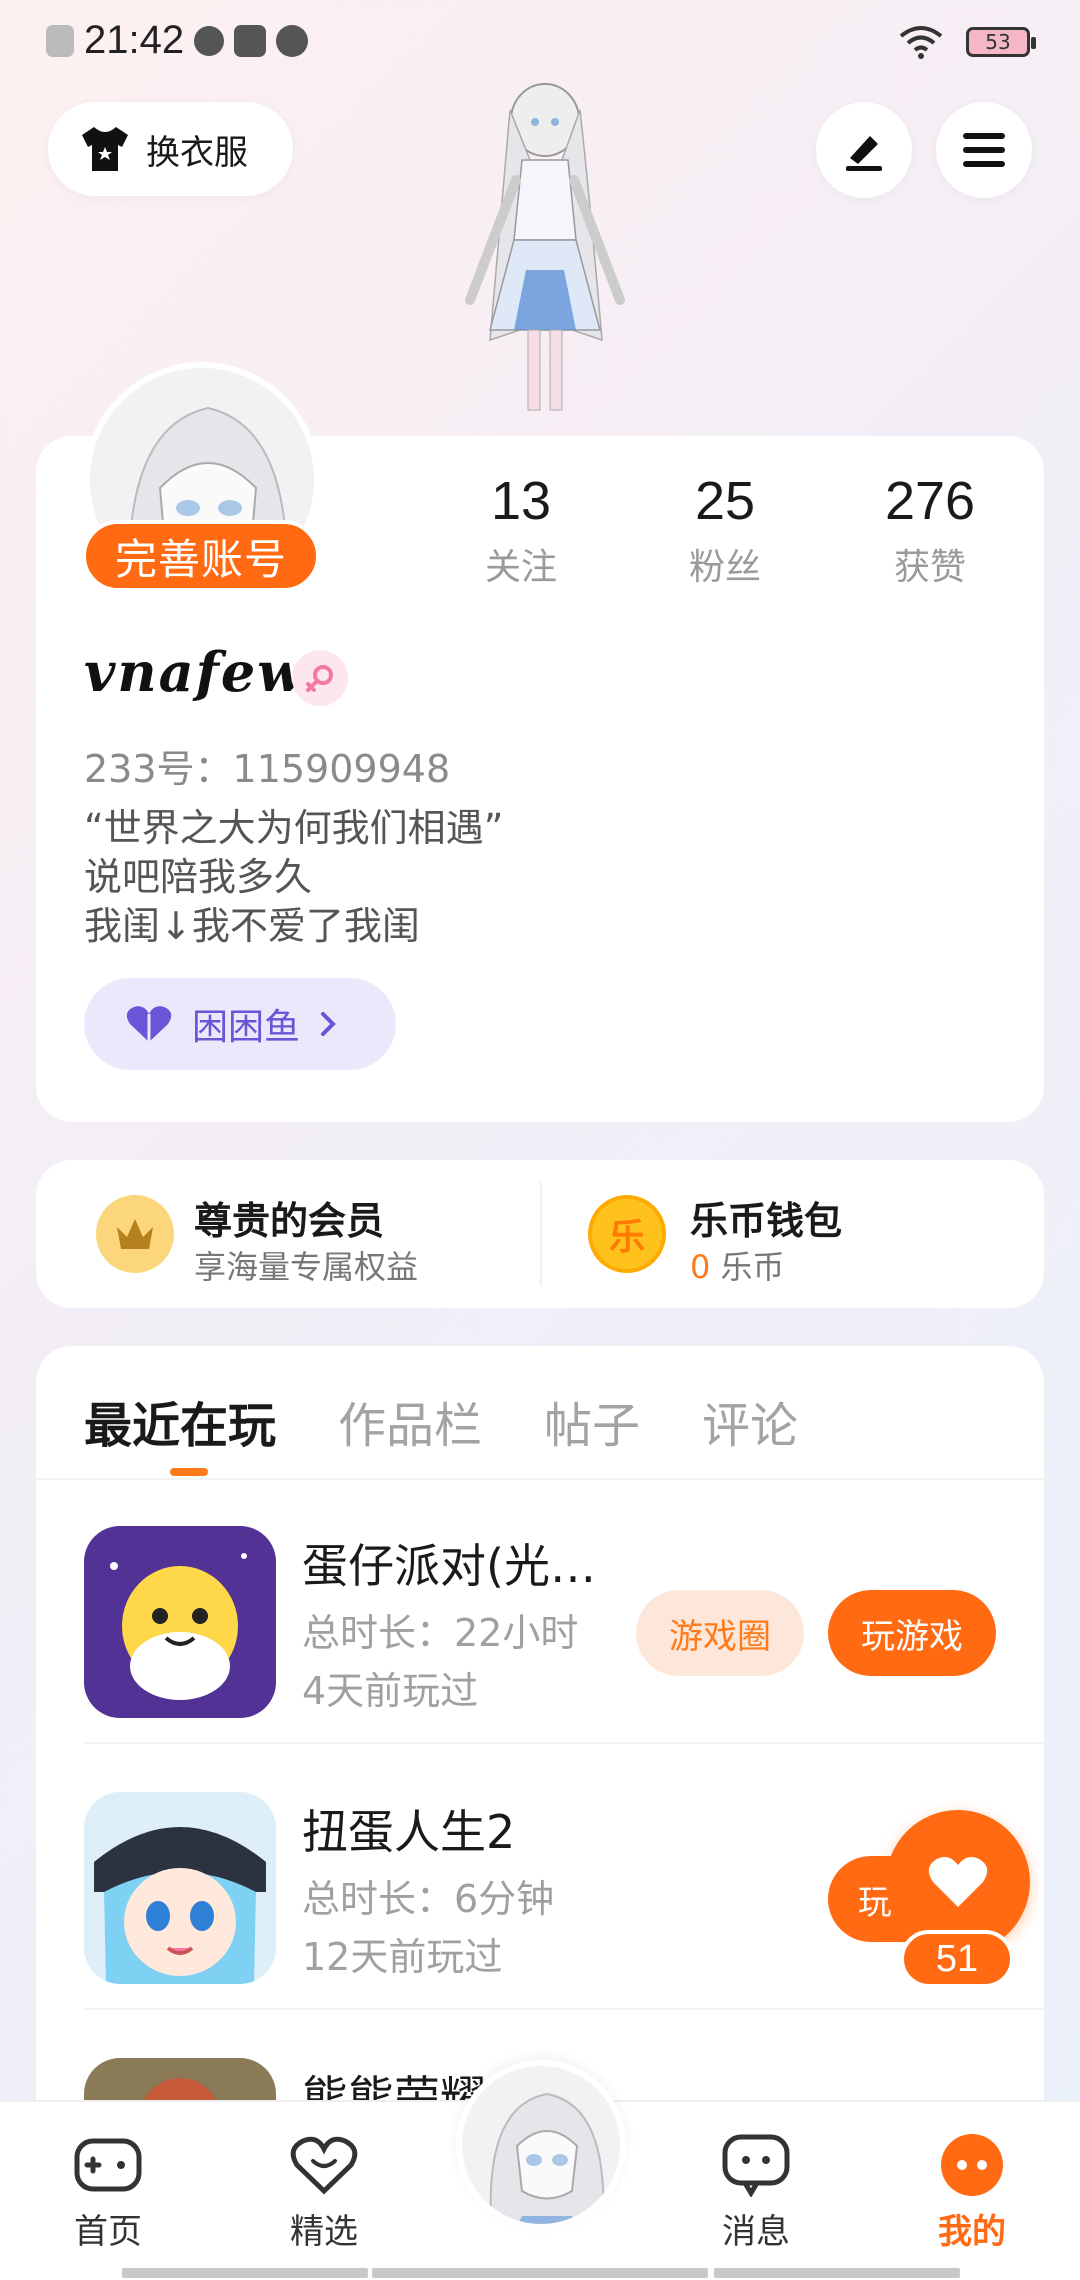  What do you see at coordinates (189, 1472) in the screenshot?
I see `tab-indicator` at bounding box center [189, 1472].